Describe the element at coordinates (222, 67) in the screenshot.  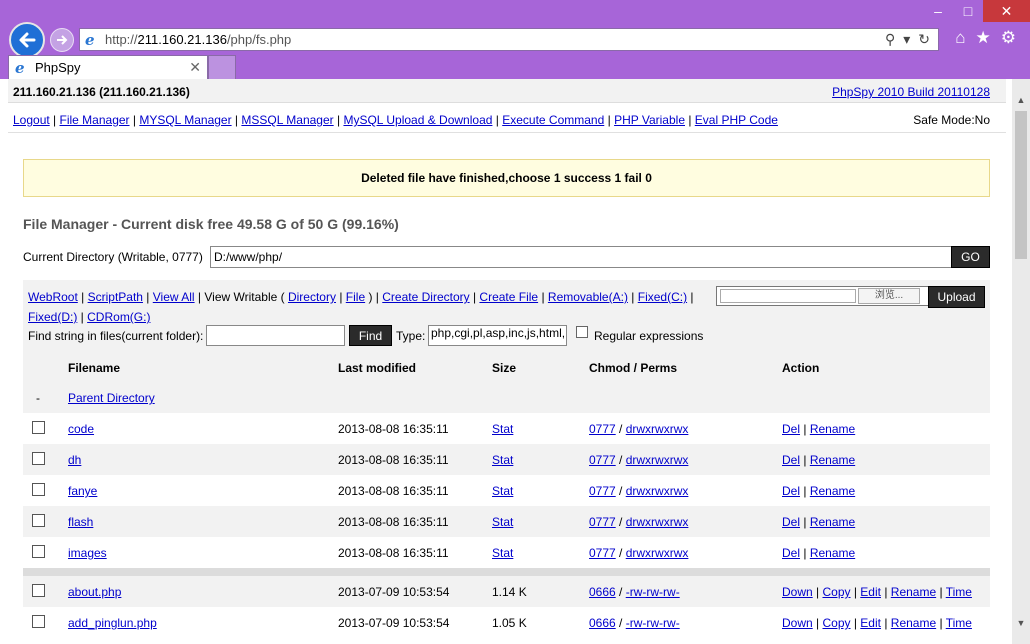
I see `new-tab-button` at that location.